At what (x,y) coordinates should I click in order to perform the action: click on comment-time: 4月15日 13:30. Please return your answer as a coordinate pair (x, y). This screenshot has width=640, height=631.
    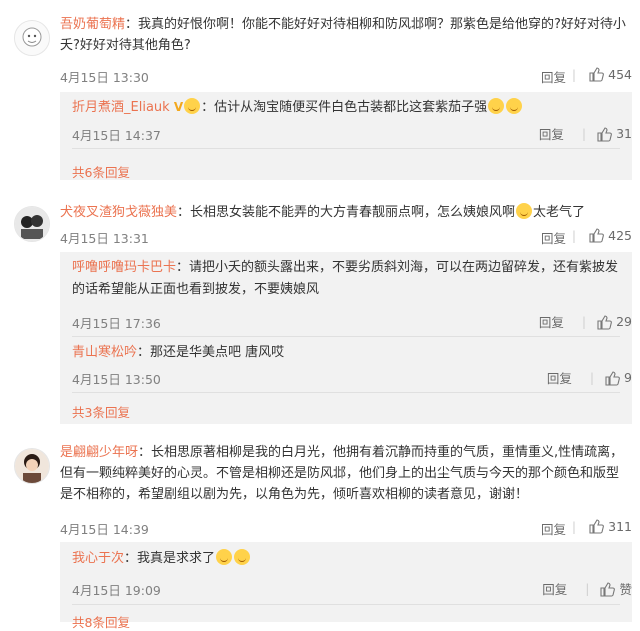
    Looking at the image, I should click on (104, 77).